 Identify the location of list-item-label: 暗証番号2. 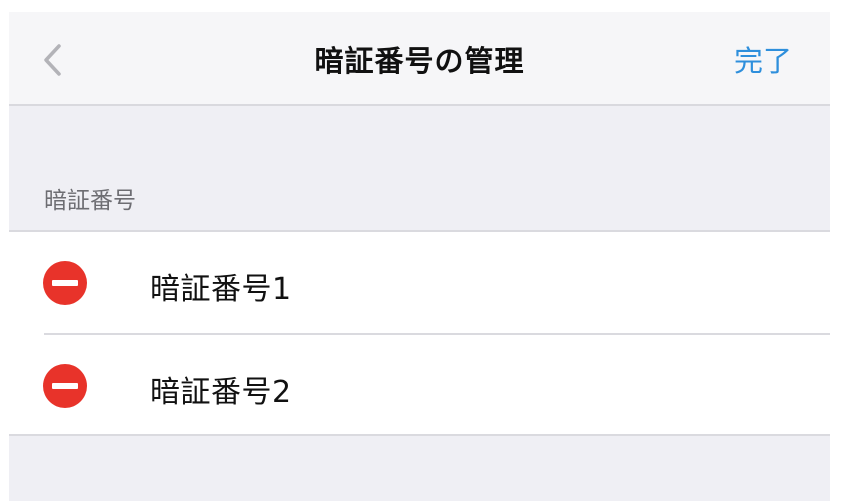
(221, 392).